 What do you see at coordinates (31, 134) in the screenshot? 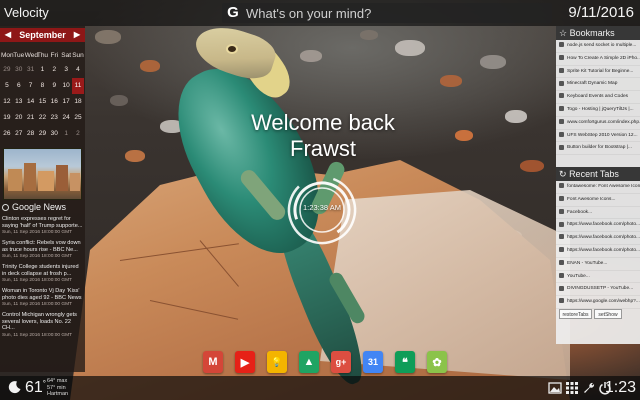
I see `calendar-day: 28` at bounding box center [31, 134].